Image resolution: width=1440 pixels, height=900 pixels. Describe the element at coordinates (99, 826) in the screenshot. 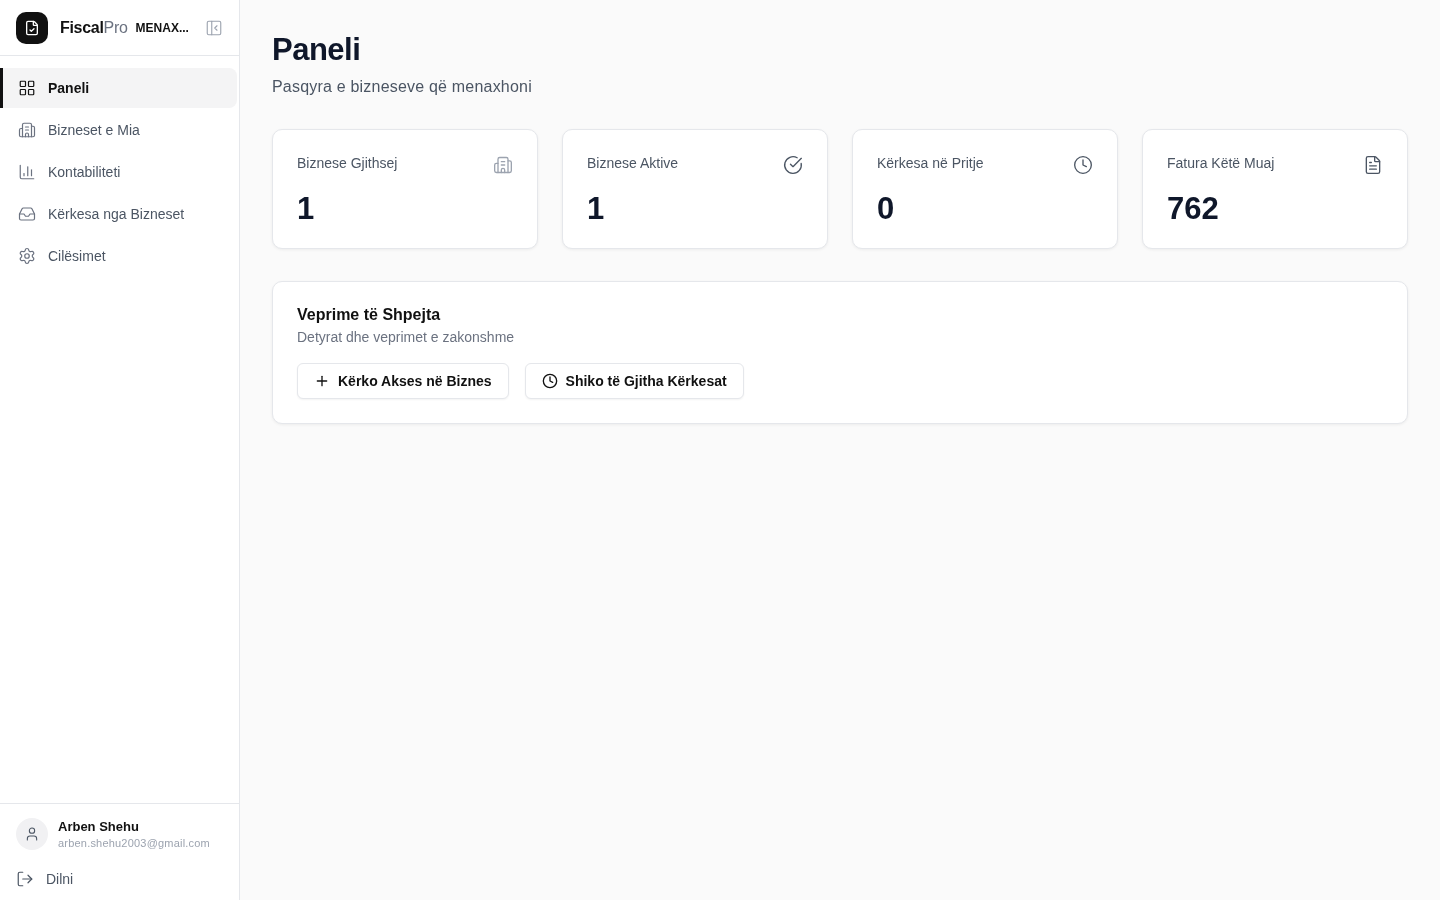

I see `user-name: Arben Shehu` at that location.